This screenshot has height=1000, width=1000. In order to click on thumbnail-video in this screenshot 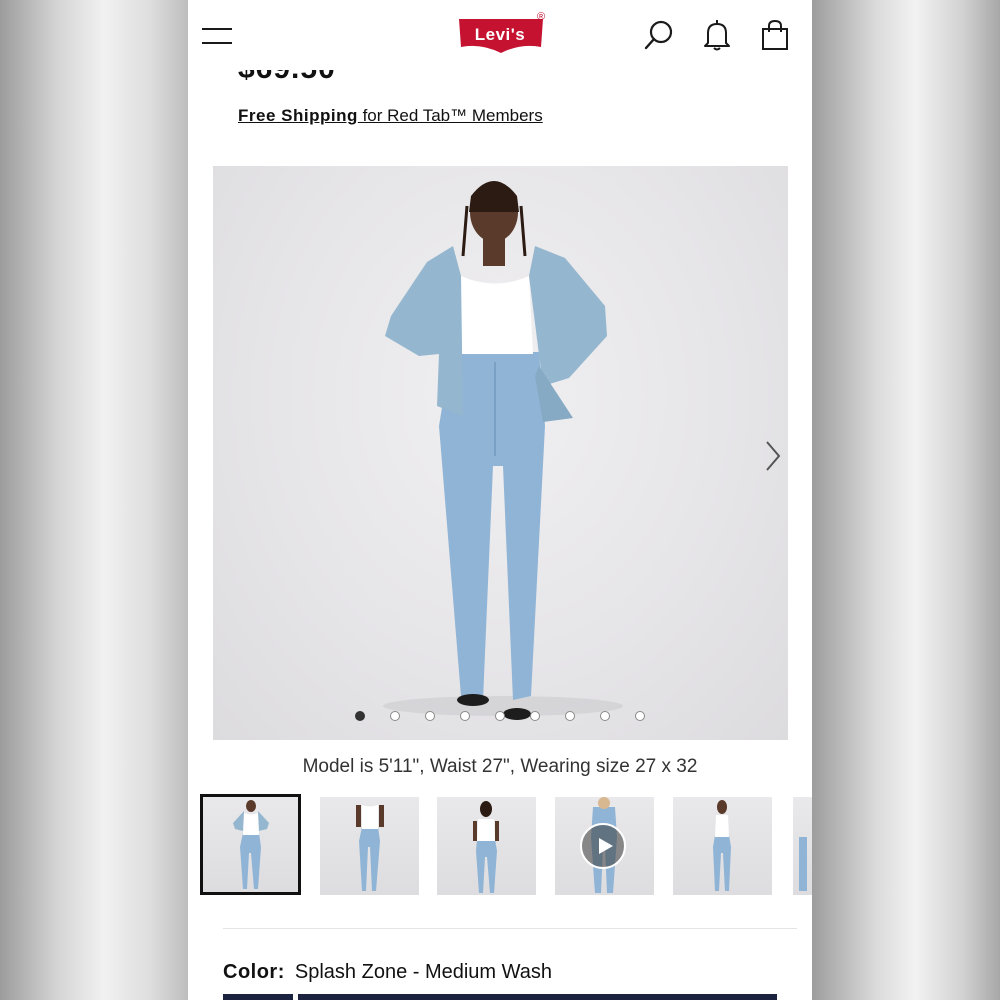, I will do `click(604, 846)`.